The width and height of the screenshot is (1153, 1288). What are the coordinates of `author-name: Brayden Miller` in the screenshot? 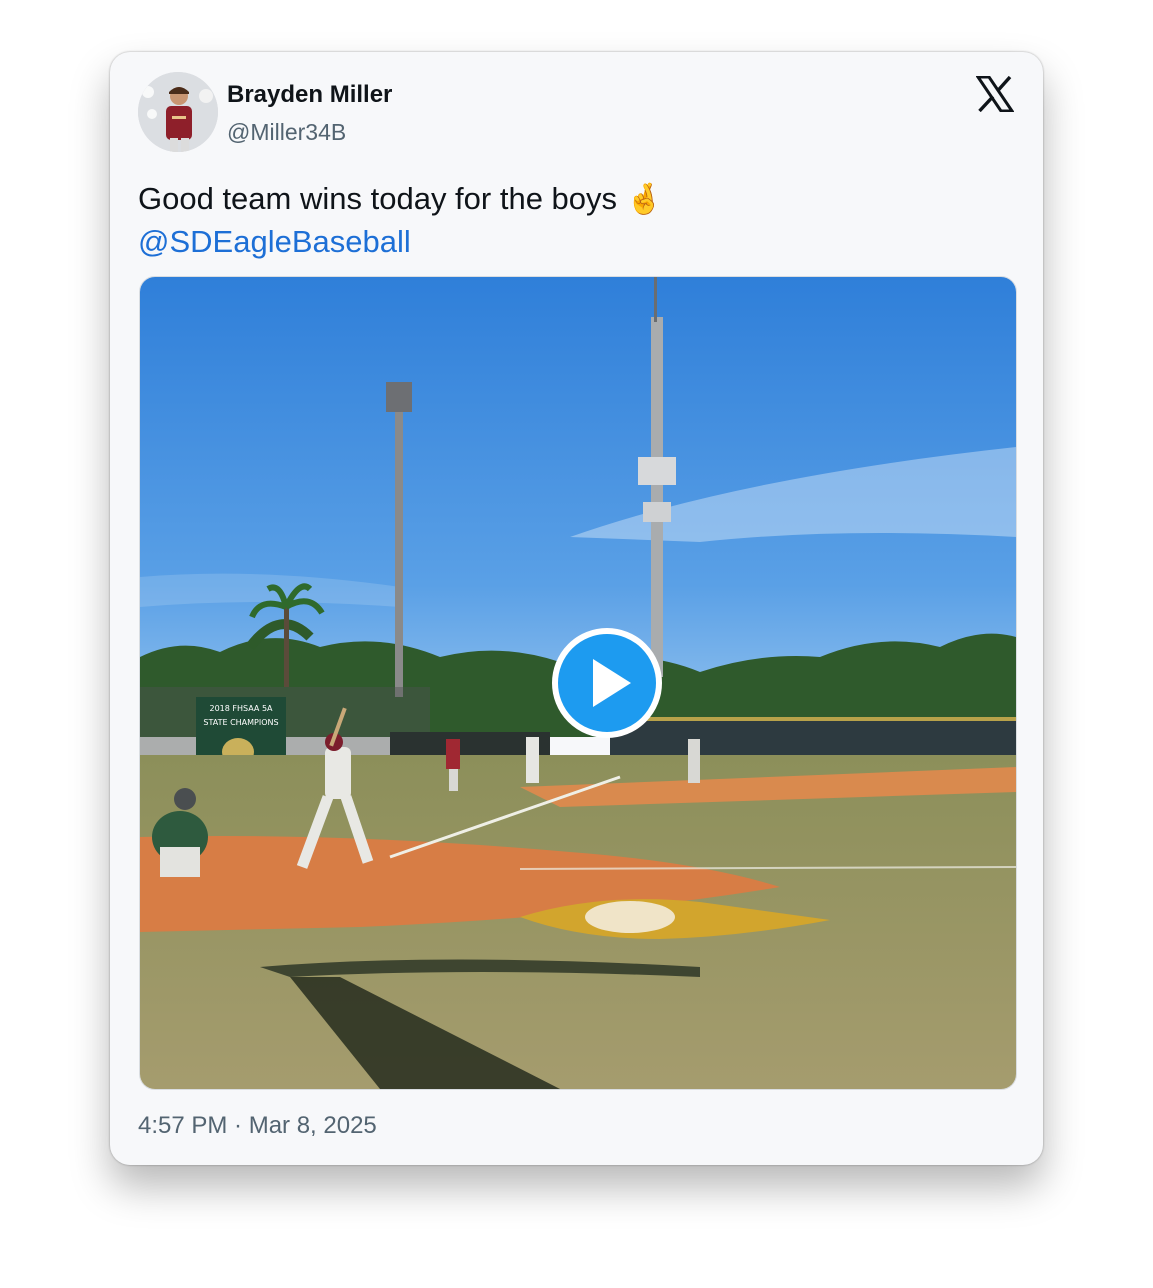 It's located at (309, 95).